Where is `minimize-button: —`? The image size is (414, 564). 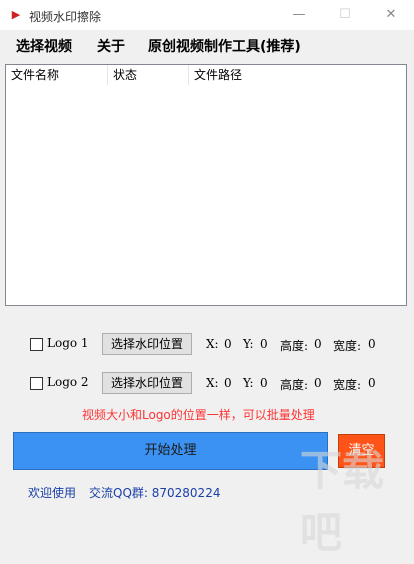
minimize-button: — is located at coordinates (299, 15).